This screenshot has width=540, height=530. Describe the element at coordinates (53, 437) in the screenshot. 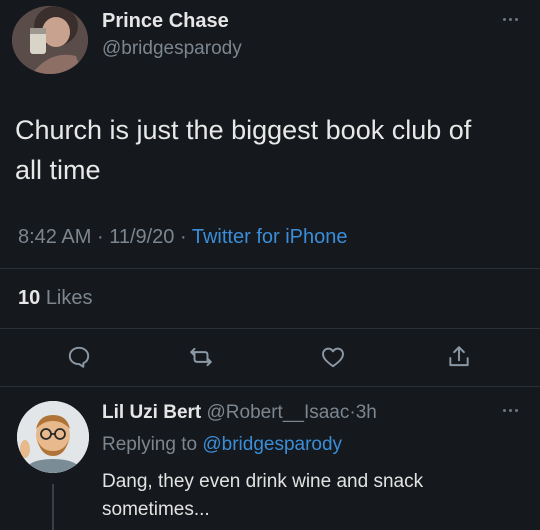

I see `reply-author-avatar` at that location.